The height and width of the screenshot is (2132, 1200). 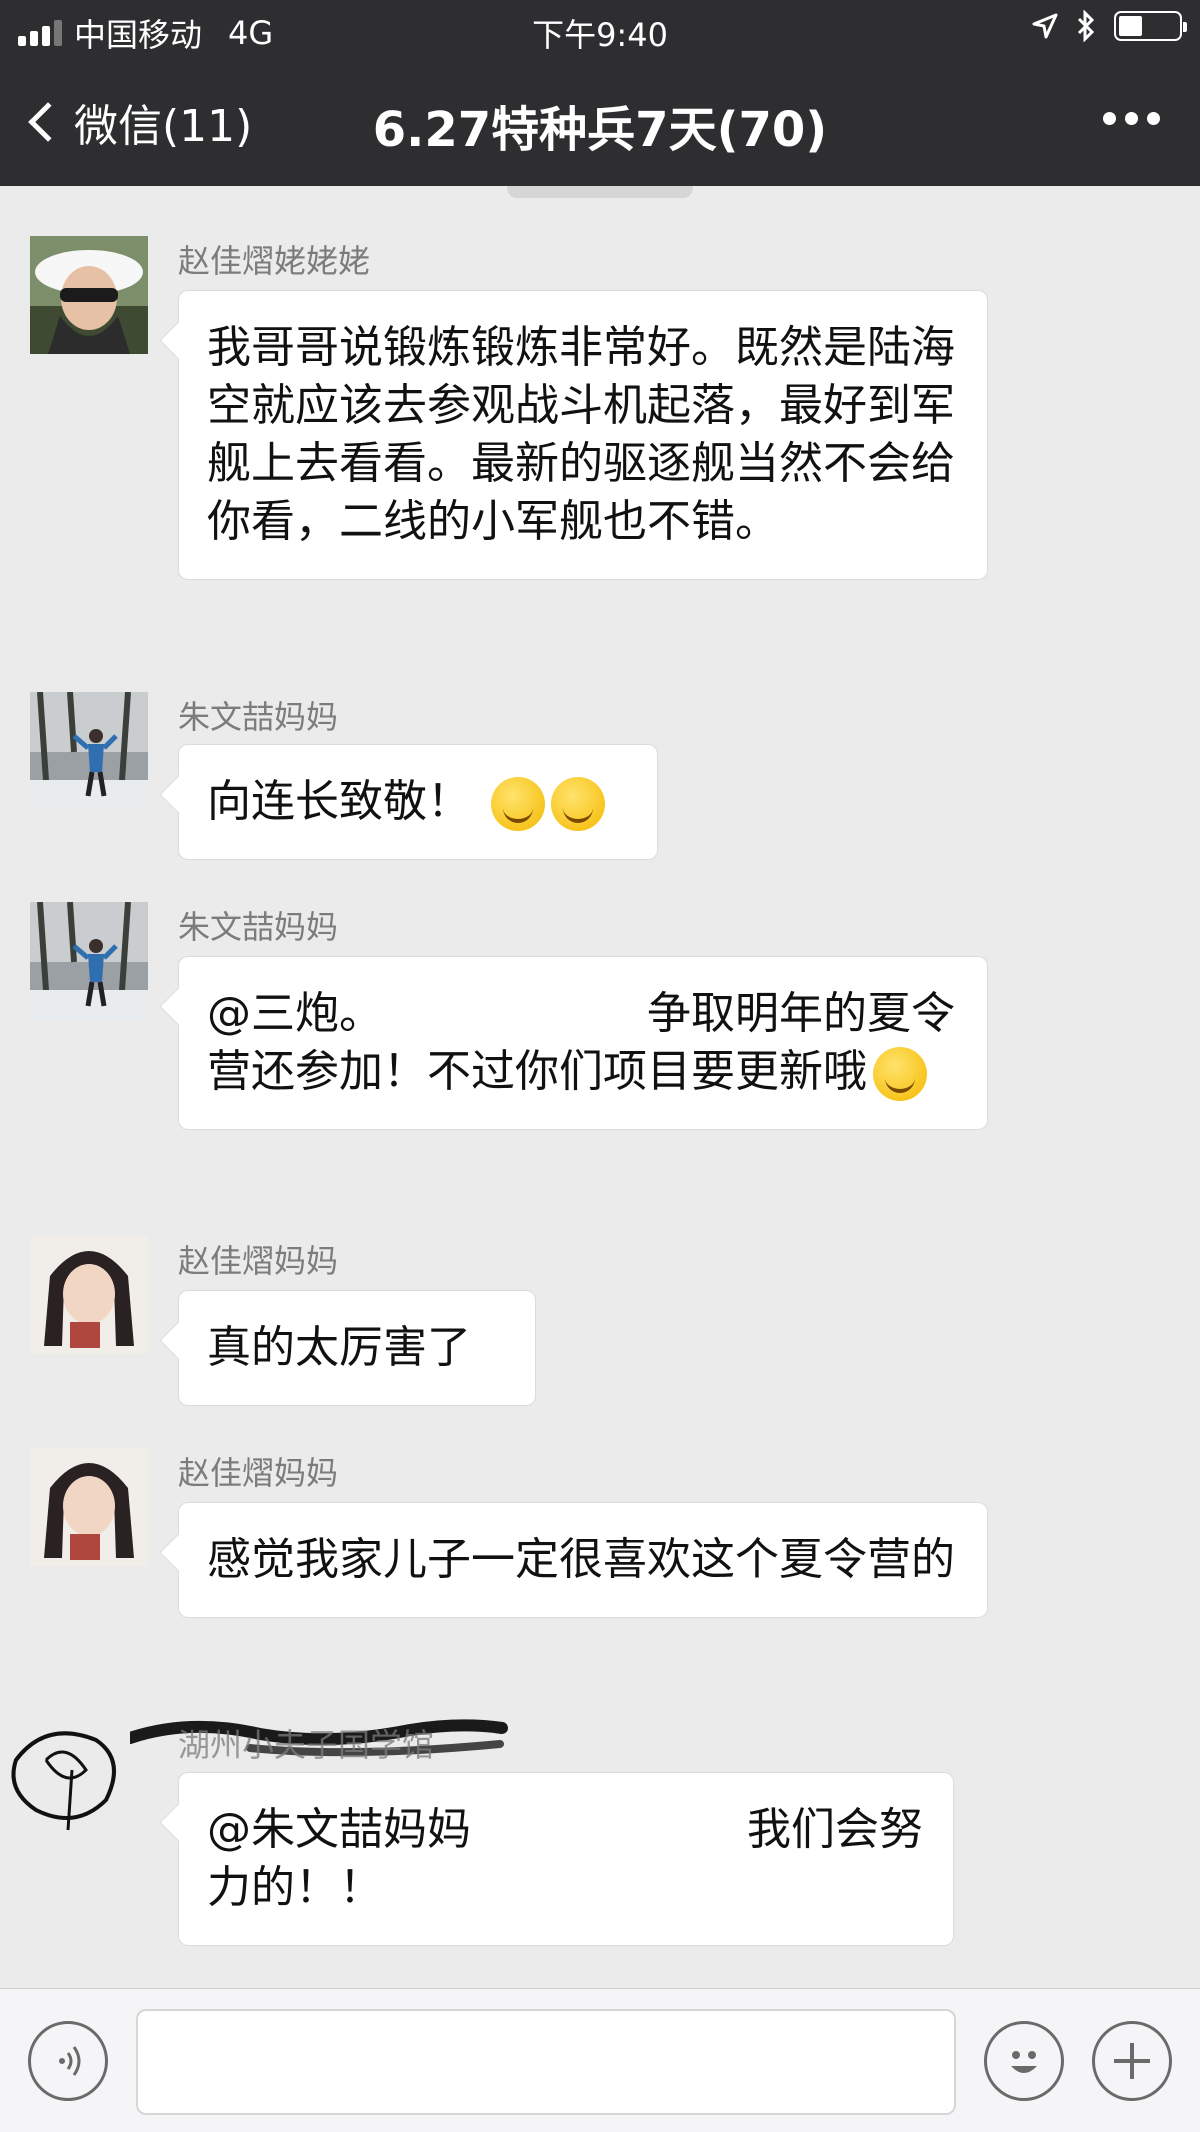 I want to click on voice-icon, so click(x=70, y=2061).